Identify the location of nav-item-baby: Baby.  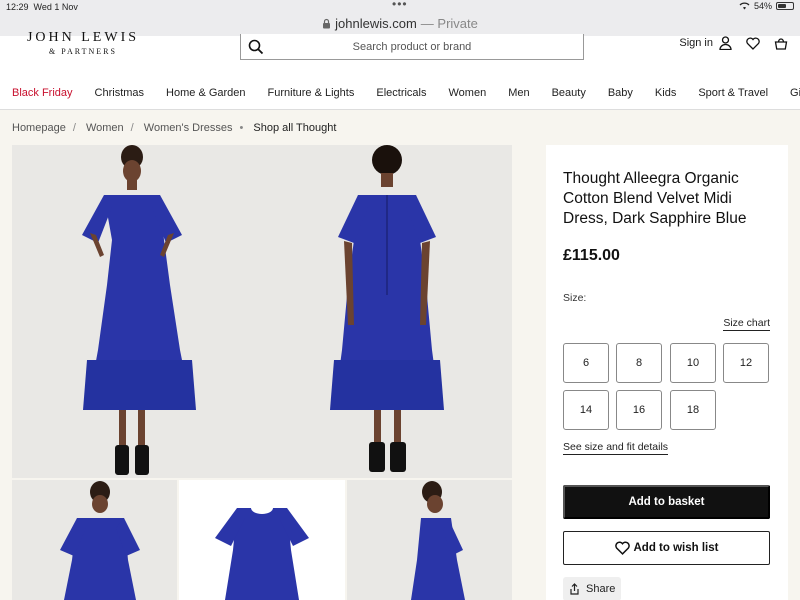
(620, 93).